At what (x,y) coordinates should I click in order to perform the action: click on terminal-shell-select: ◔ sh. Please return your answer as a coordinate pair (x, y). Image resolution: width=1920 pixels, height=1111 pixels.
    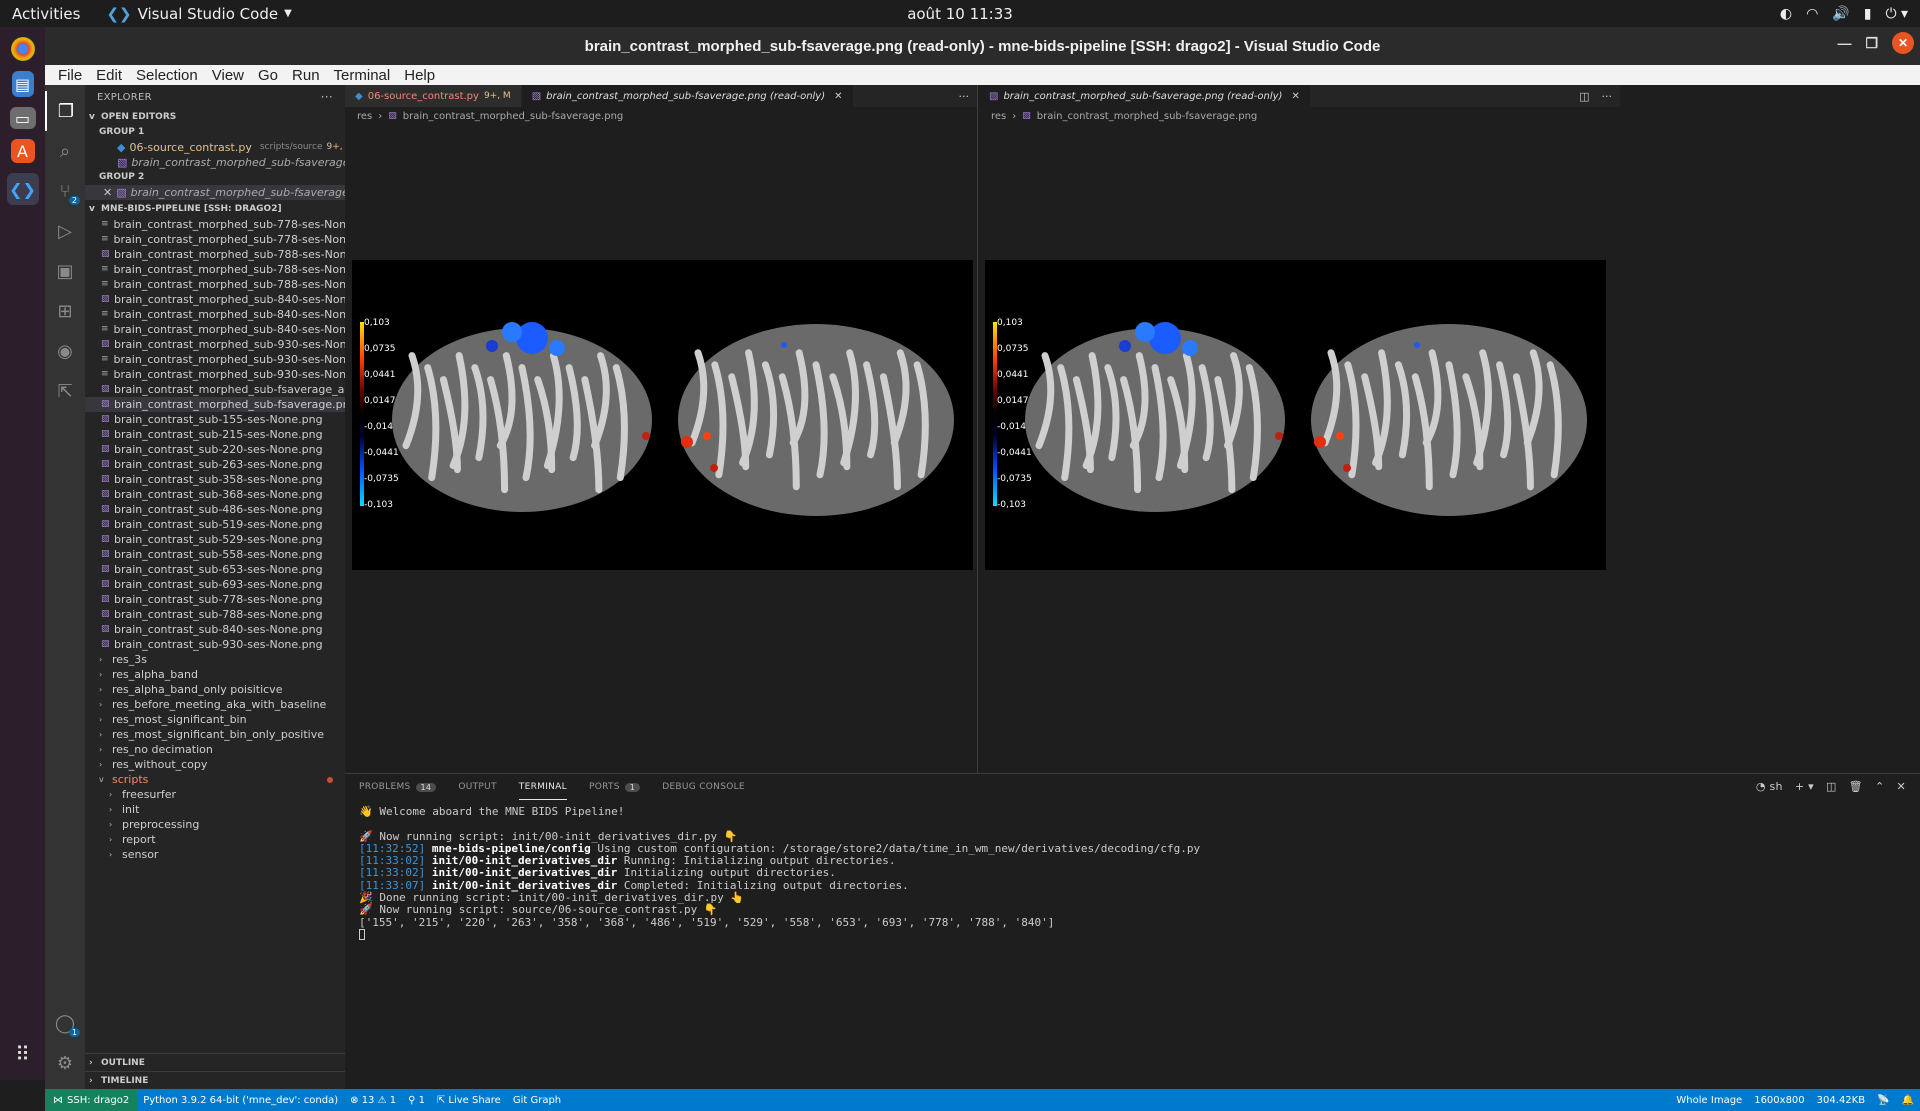
    Looking at the image, I should click on (1769, 786).